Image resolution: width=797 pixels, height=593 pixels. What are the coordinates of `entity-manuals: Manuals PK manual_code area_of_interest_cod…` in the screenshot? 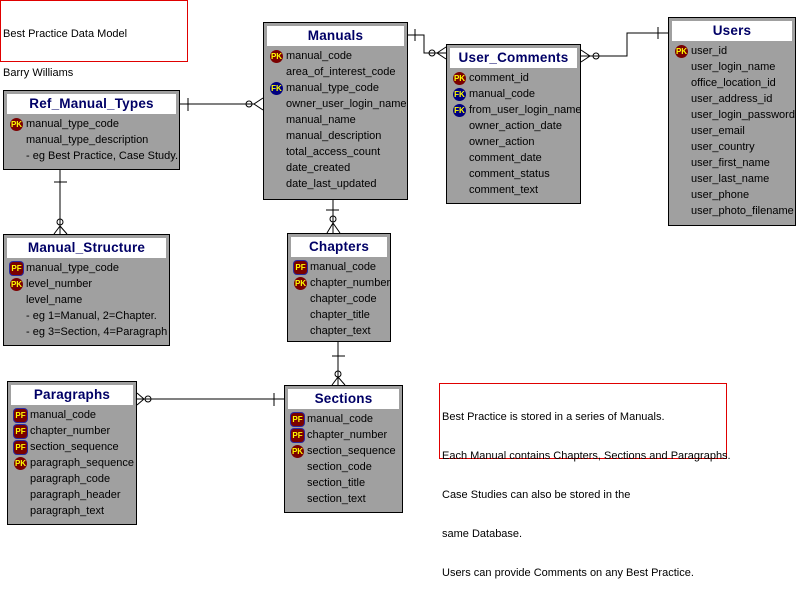 It's located at (335, 111).